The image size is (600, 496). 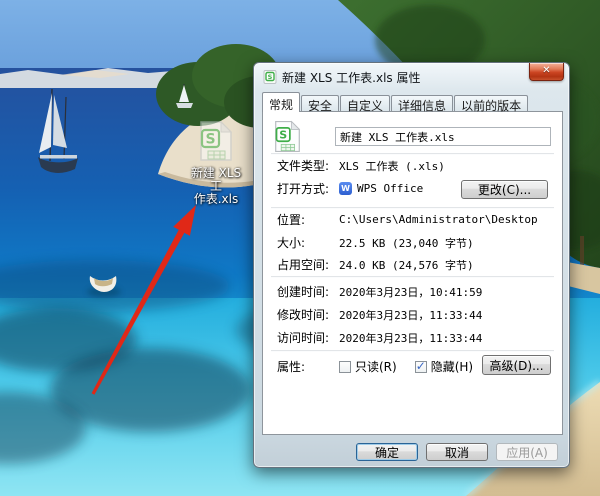 What do you see at coordinates (320, 104) in the screenshot?
I see `tab-security: 安全` at bounding box center [320, 104].